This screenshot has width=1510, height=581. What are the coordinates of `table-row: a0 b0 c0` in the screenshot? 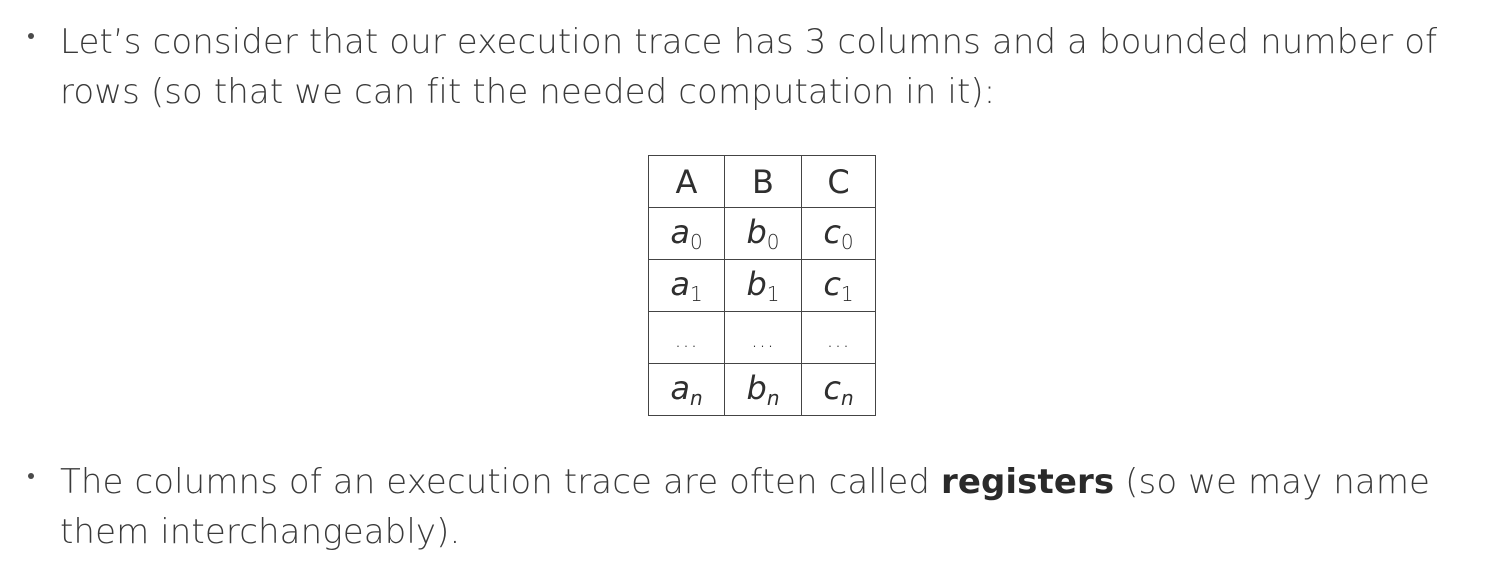 It's located at (762, 233).